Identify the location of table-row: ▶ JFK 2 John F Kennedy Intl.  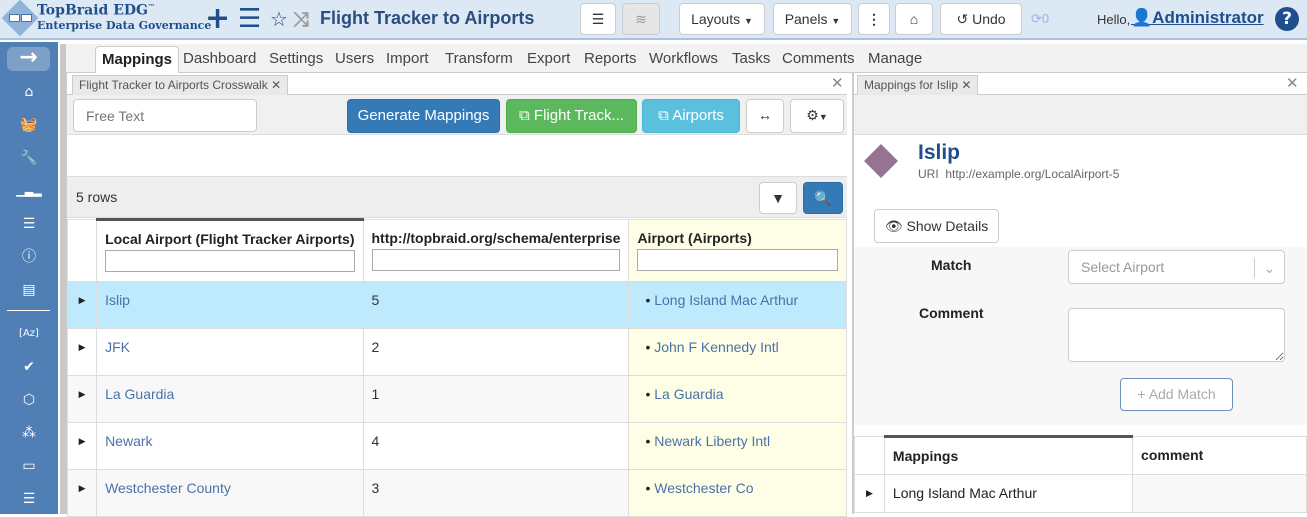
(456, 352).